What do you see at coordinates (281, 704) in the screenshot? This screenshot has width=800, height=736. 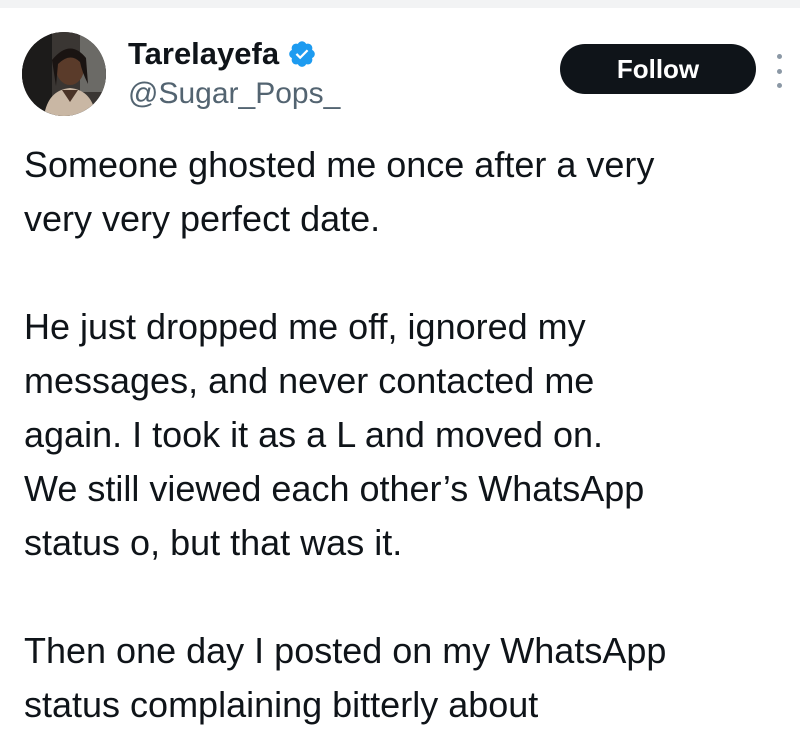 I see `tweet-line: status complaining bitterly about` at bounding box center [281, 704].